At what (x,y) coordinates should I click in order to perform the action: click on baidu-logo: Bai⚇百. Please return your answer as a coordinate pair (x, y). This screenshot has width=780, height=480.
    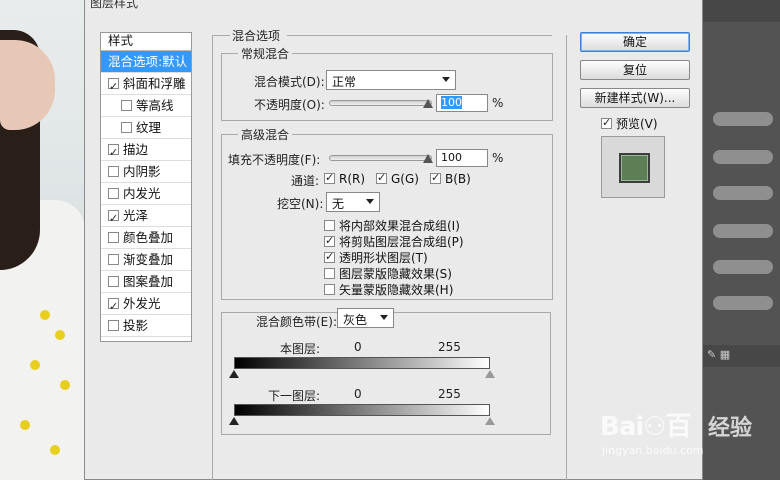
    Looking at the image, I should click on (646, 427).